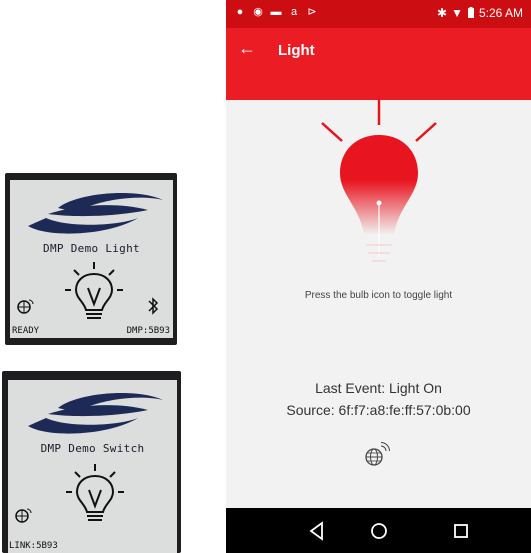  What do you see at coordinates (258, 12) in the screenshot?
I see `notification-icon: ◉` at bounding box center [258, 12].